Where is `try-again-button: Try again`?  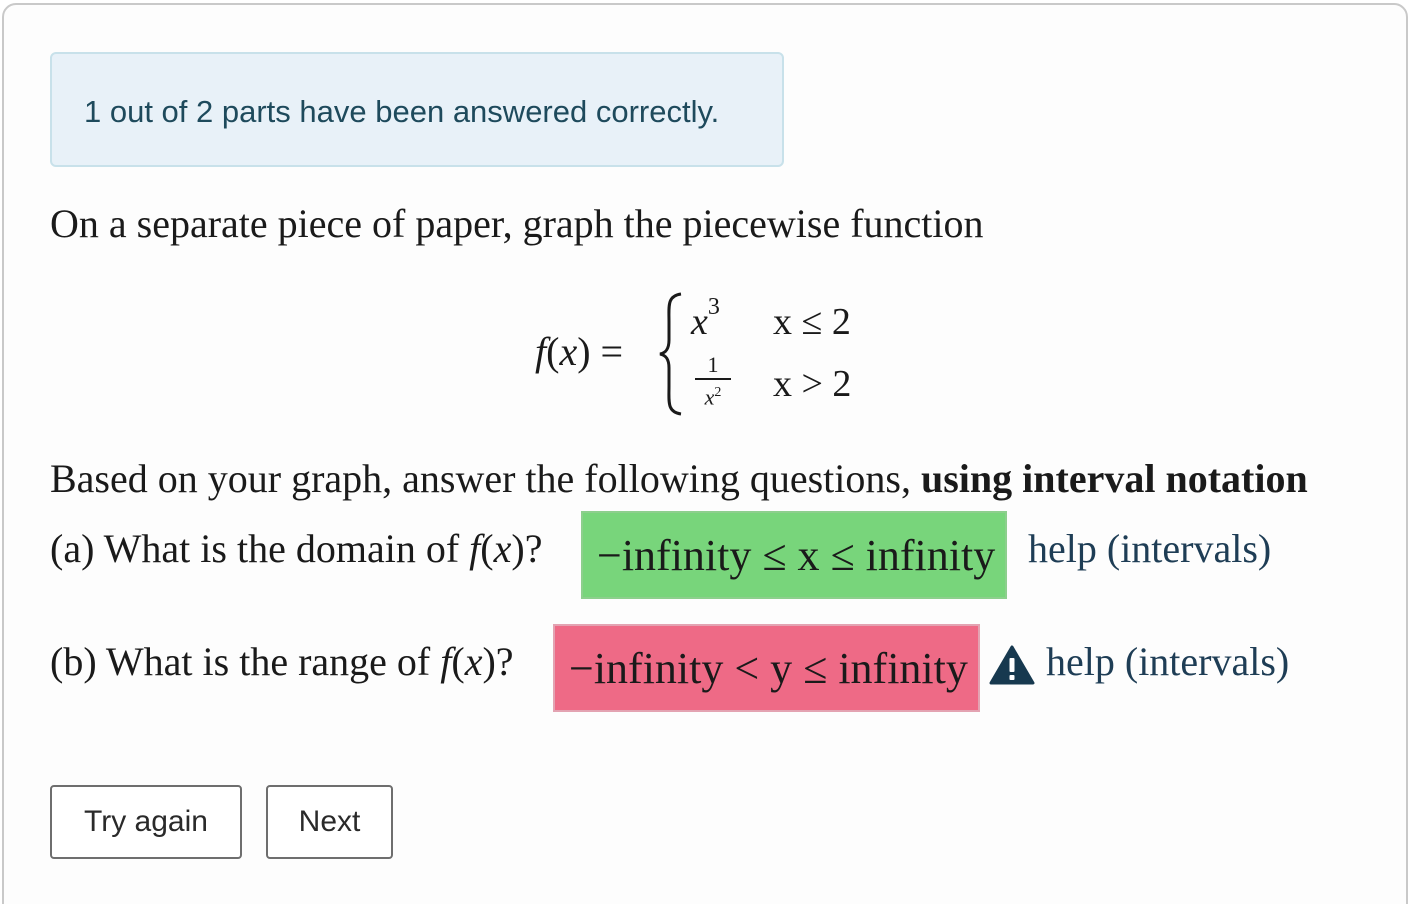
try-again-button: Try again is located at coordinates (146, 822).